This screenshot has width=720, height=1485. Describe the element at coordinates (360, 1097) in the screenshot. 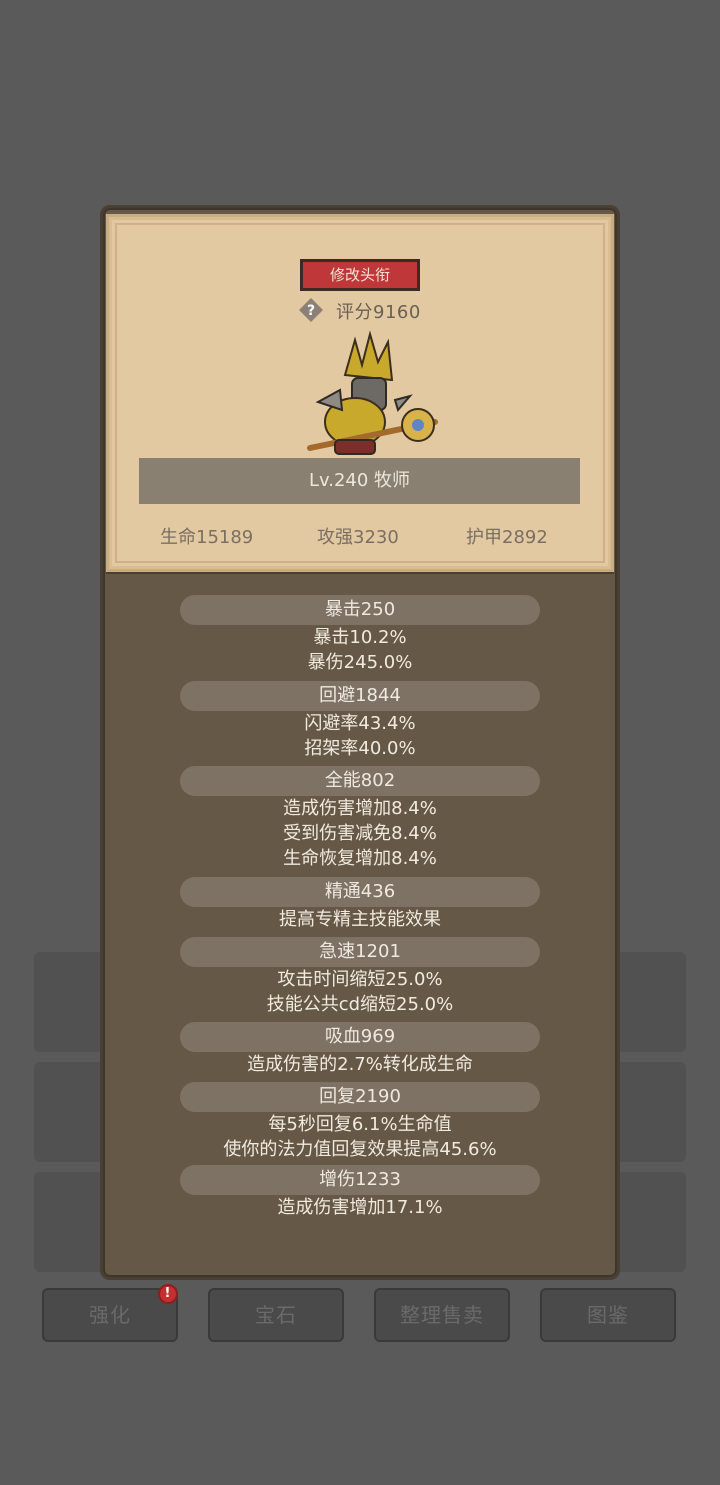

I see `regen-group-head: 回复2190` at that location.